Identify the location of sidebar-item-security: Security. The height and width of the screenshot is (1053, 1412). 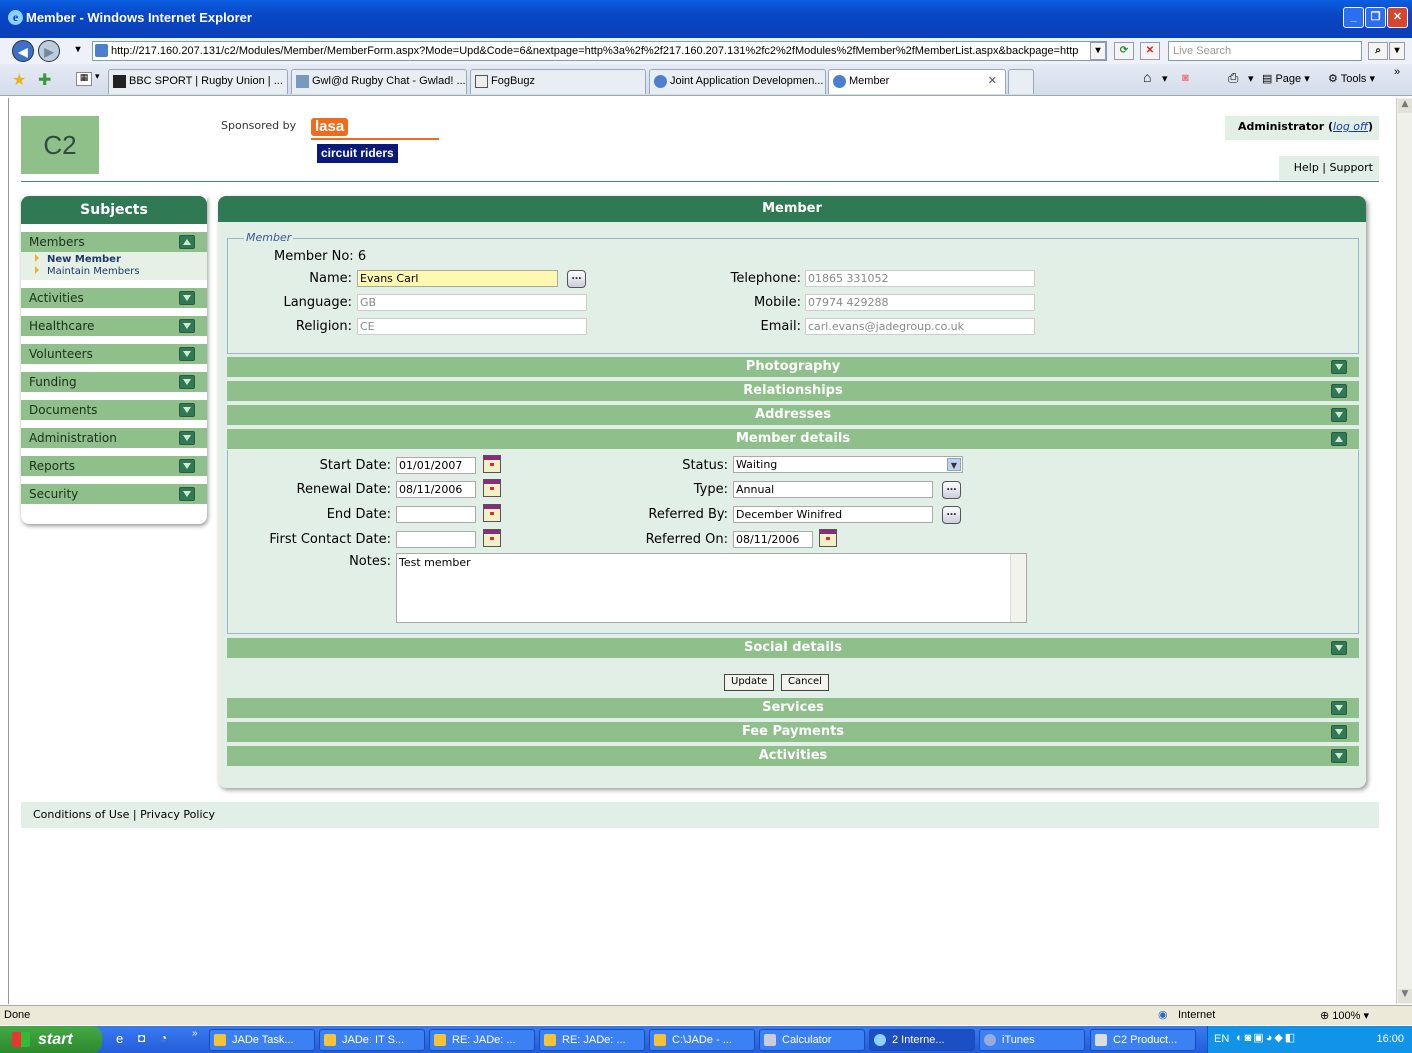
(114, 494).